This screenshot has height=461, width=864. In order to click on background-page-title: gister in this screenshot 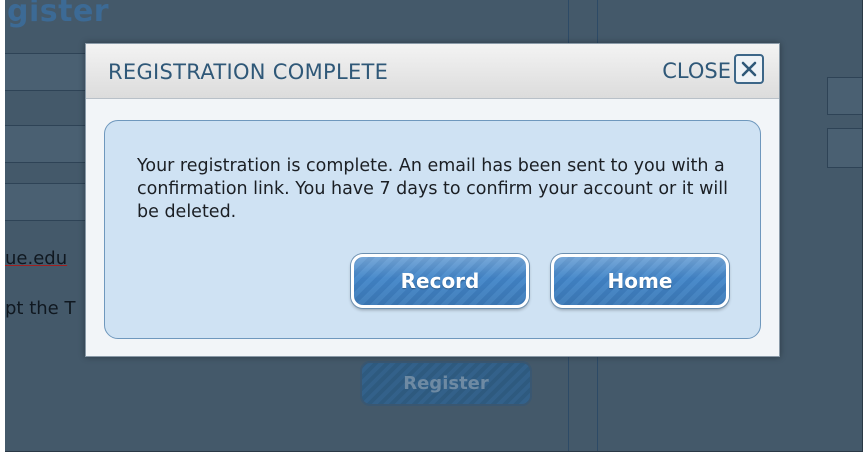, I will do `click(58, 14)`.